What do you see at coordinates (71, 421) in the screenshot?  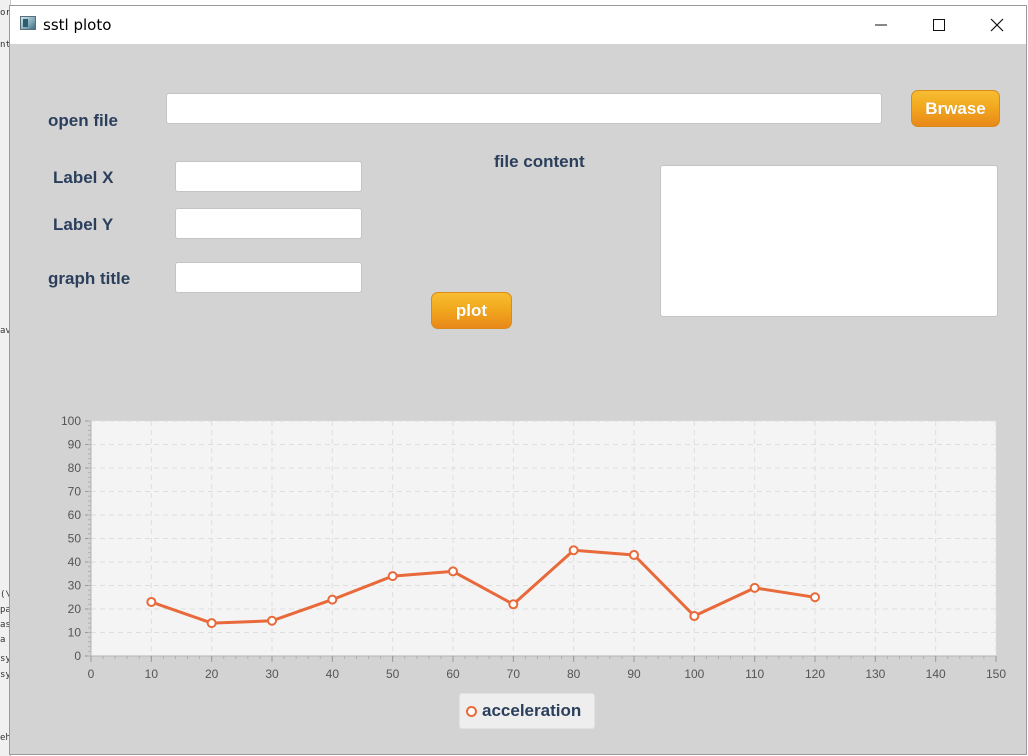 I see `y-tick-label: 100` at bounding box center [71, 421].